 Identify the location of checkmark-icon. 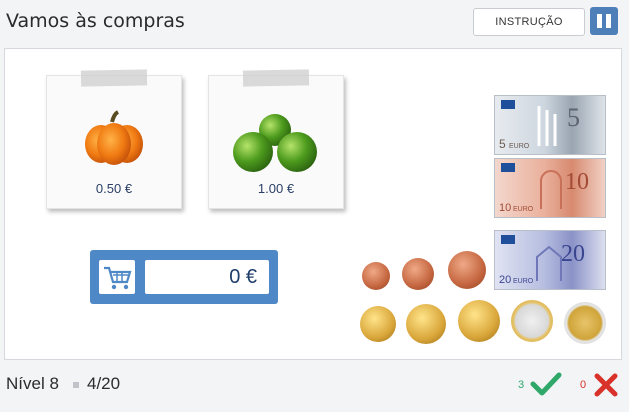
(546, 384).